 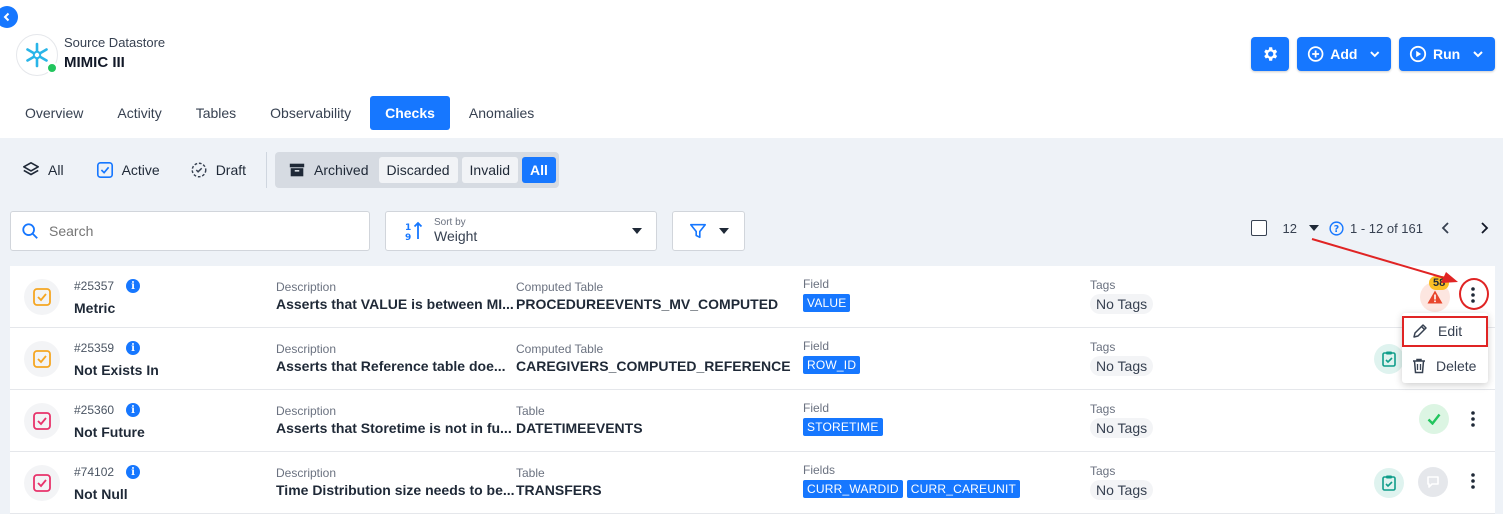 I want to click on filter-draft: Draft, so click(x=218, y=170).